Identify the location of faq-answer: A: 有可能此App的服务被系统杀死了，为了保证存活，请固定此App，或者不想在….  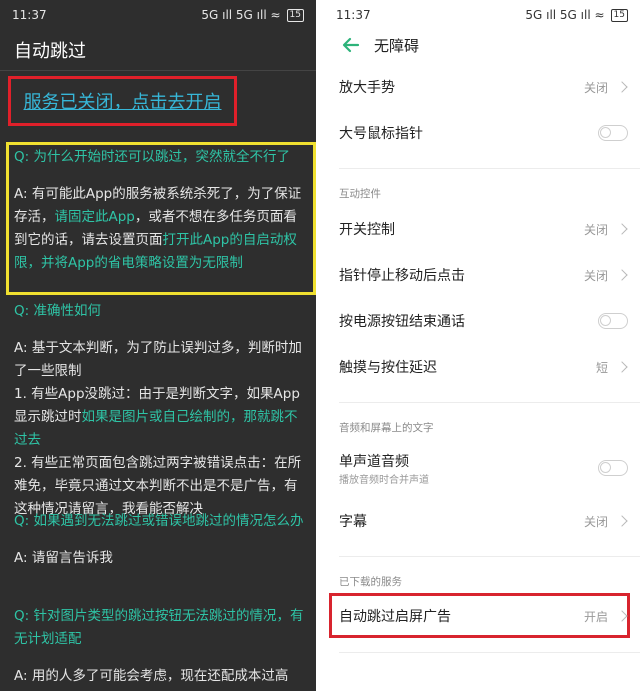
(162, 229).